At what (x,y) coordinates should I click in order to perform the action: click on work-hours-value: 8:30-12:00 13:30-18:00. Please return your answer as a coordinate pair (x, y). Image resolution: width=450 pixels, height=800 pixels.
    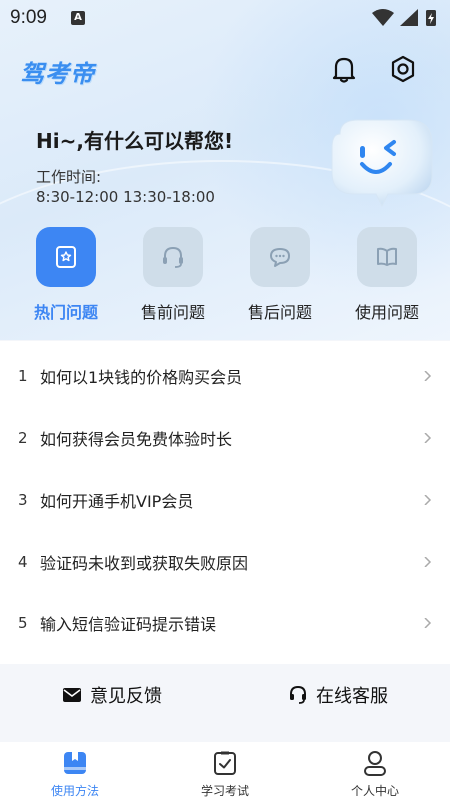
    Looking at the image, I should click on (125, 197).